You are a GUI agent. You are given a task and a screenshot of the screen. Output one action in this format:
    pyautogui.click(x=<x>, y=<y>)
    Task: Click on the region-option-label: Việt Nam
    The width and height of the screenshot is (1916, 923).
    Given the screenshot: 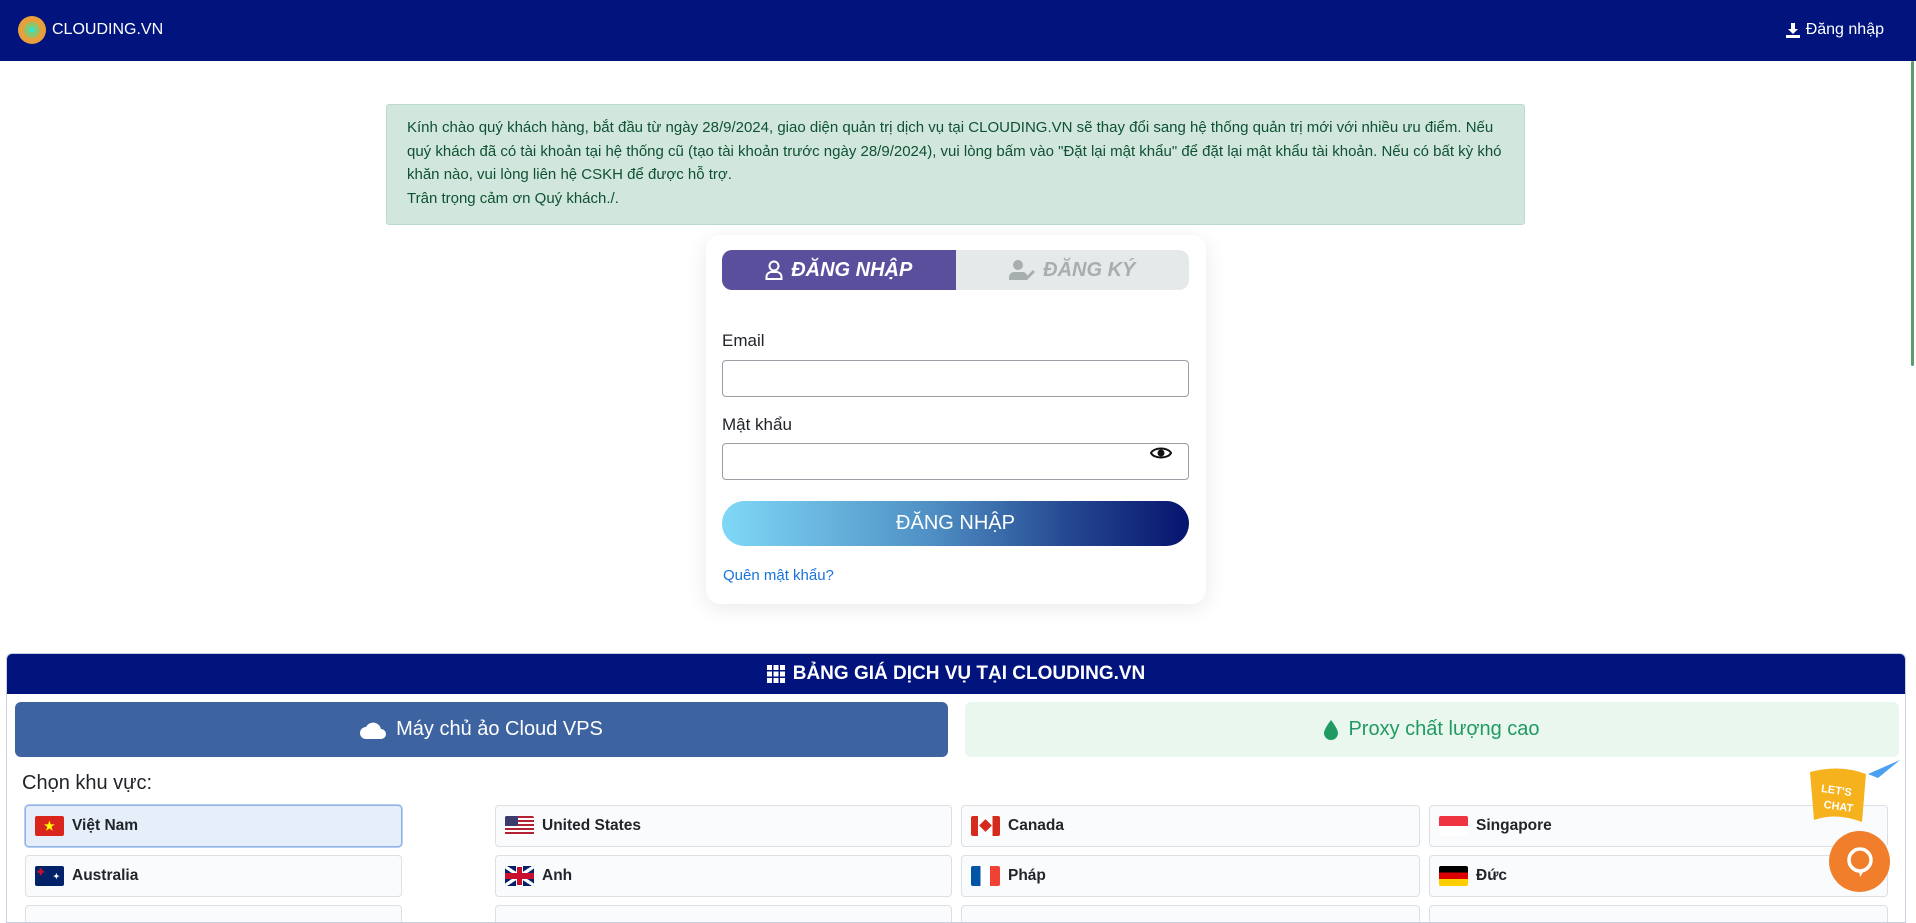 What is the action you would take?
    pyautogui.click(x=105, y=825)
    